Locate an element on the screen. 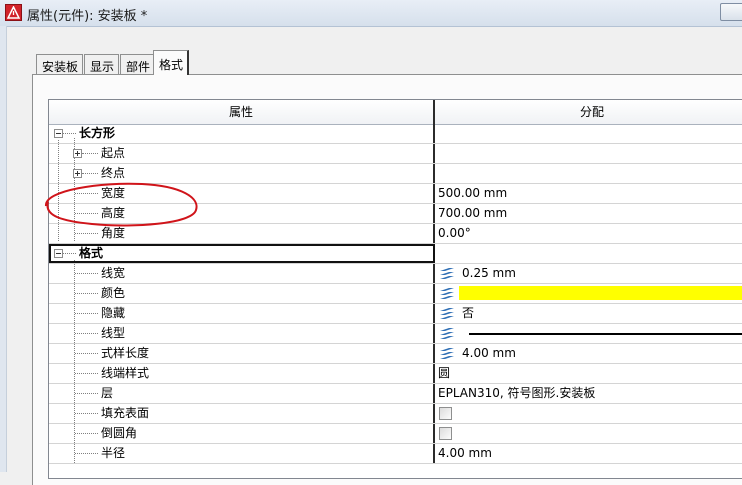  property-row-line-width: 线宽 0.25 mm is located at coordinates (395, 274).